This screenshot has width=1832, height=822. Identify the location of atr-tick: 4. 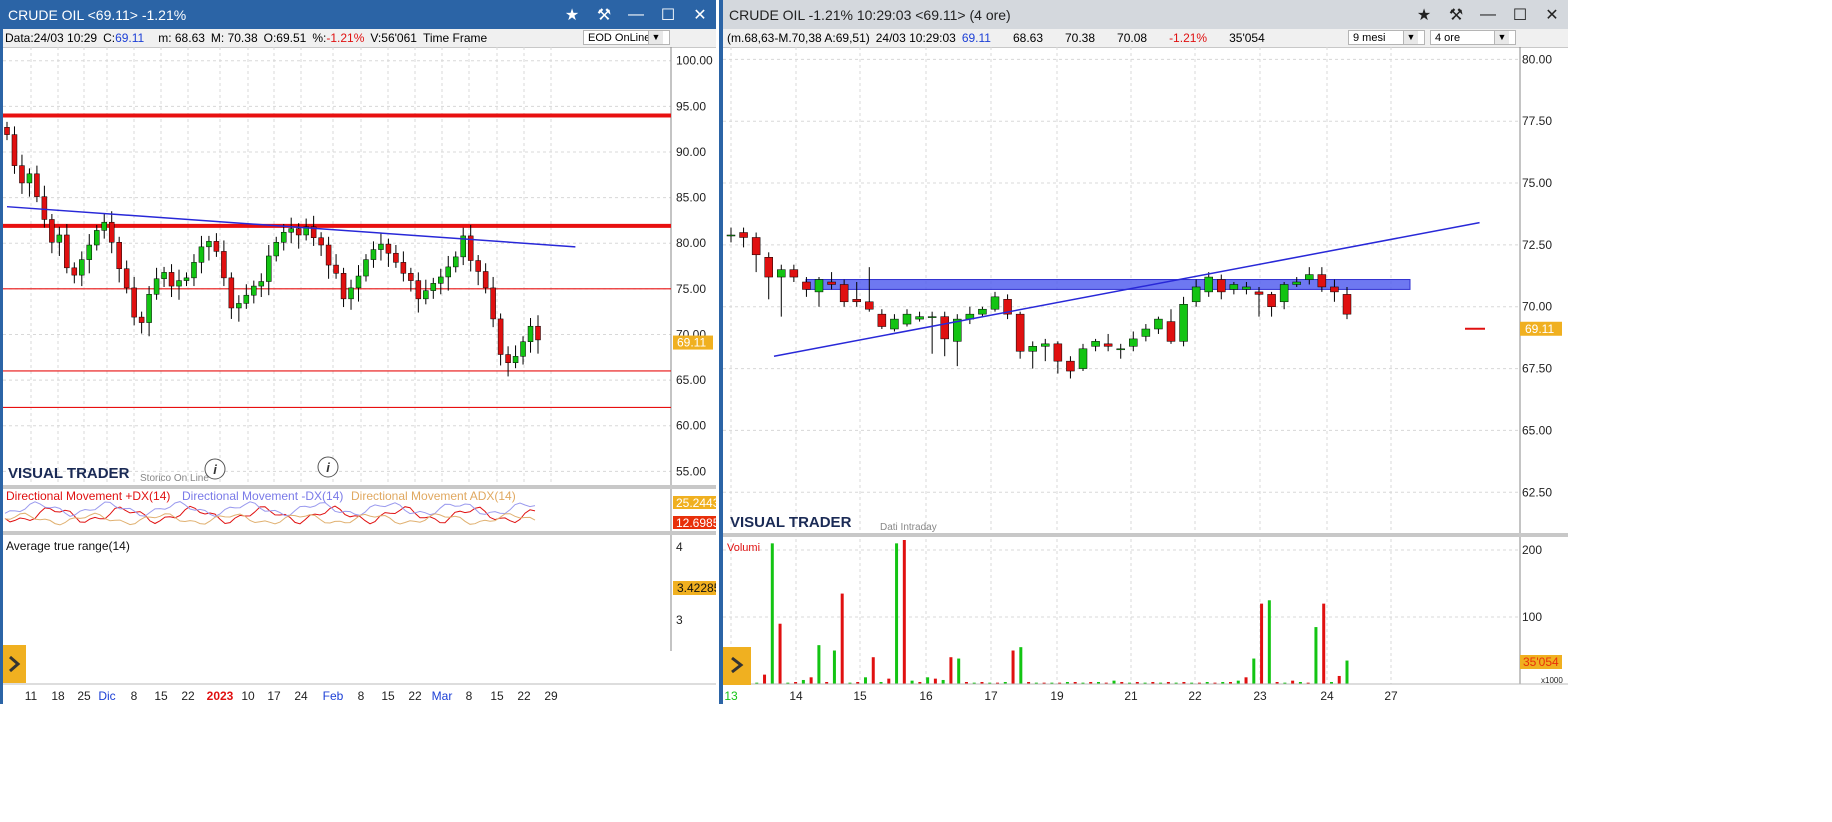
(679, 547).